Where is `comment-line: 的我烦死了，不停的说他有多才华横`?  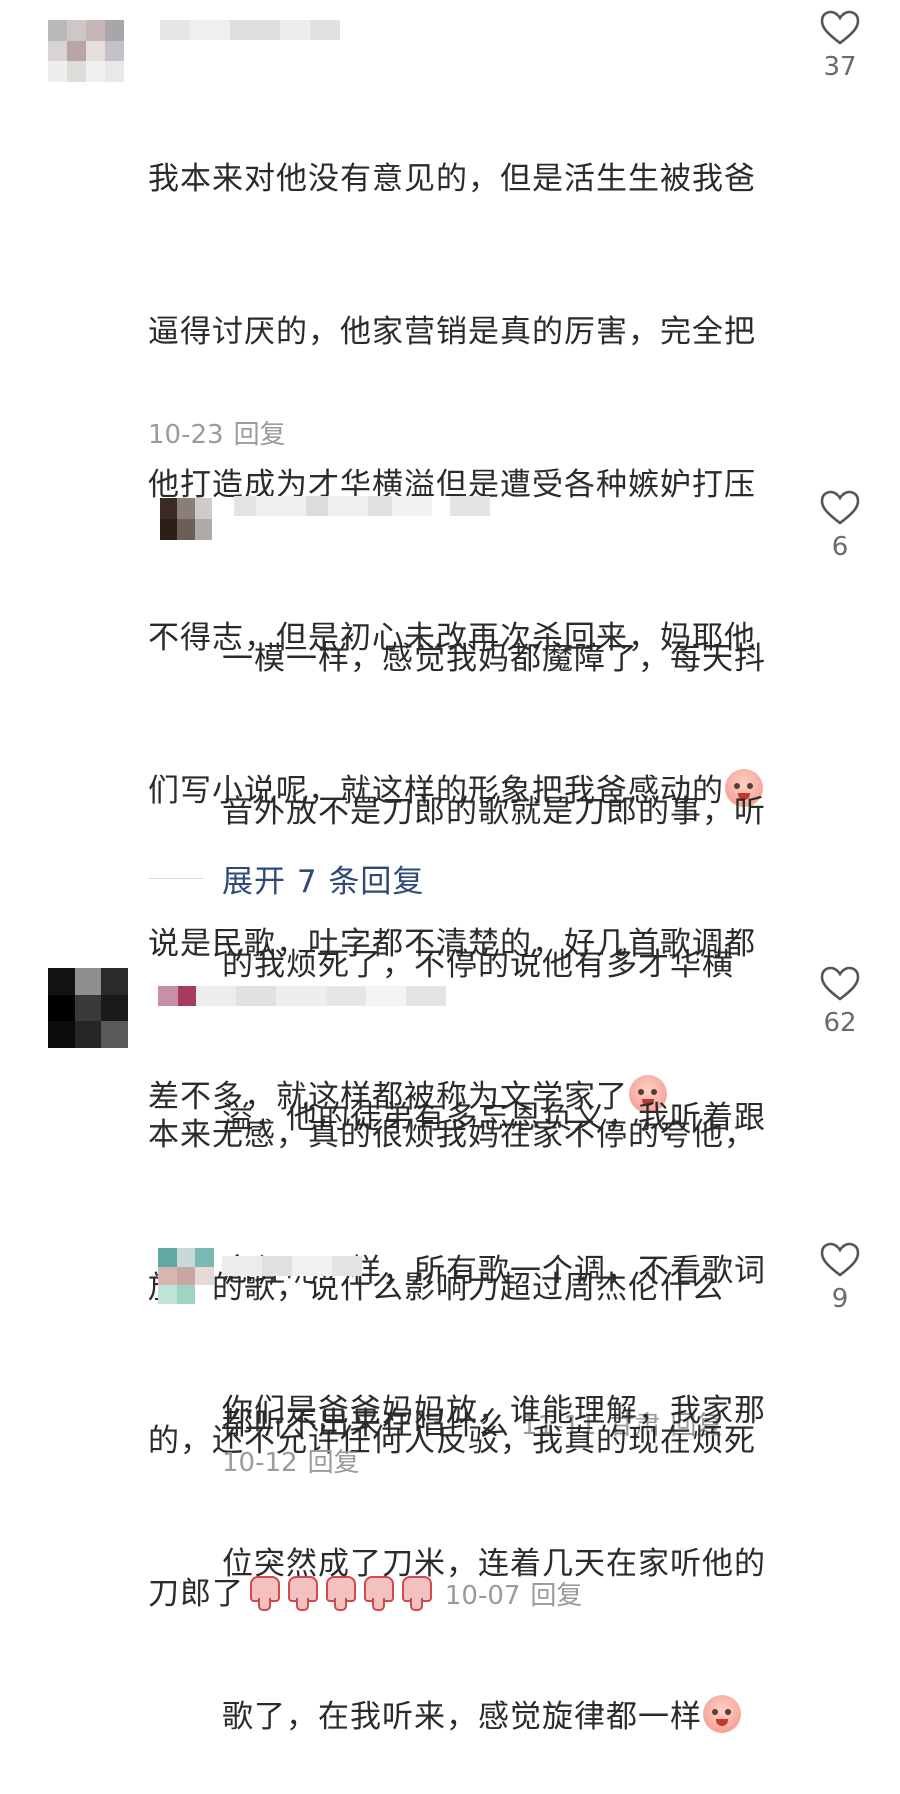
comment-line: 的我烦死了，不停的说他有多才华横 is located at coordinates (478, 965).